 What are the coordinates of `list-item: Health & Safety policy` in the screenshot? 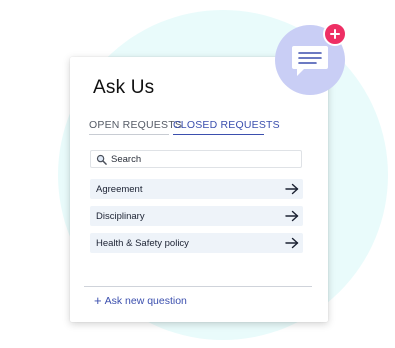 It's located at (196, 243).